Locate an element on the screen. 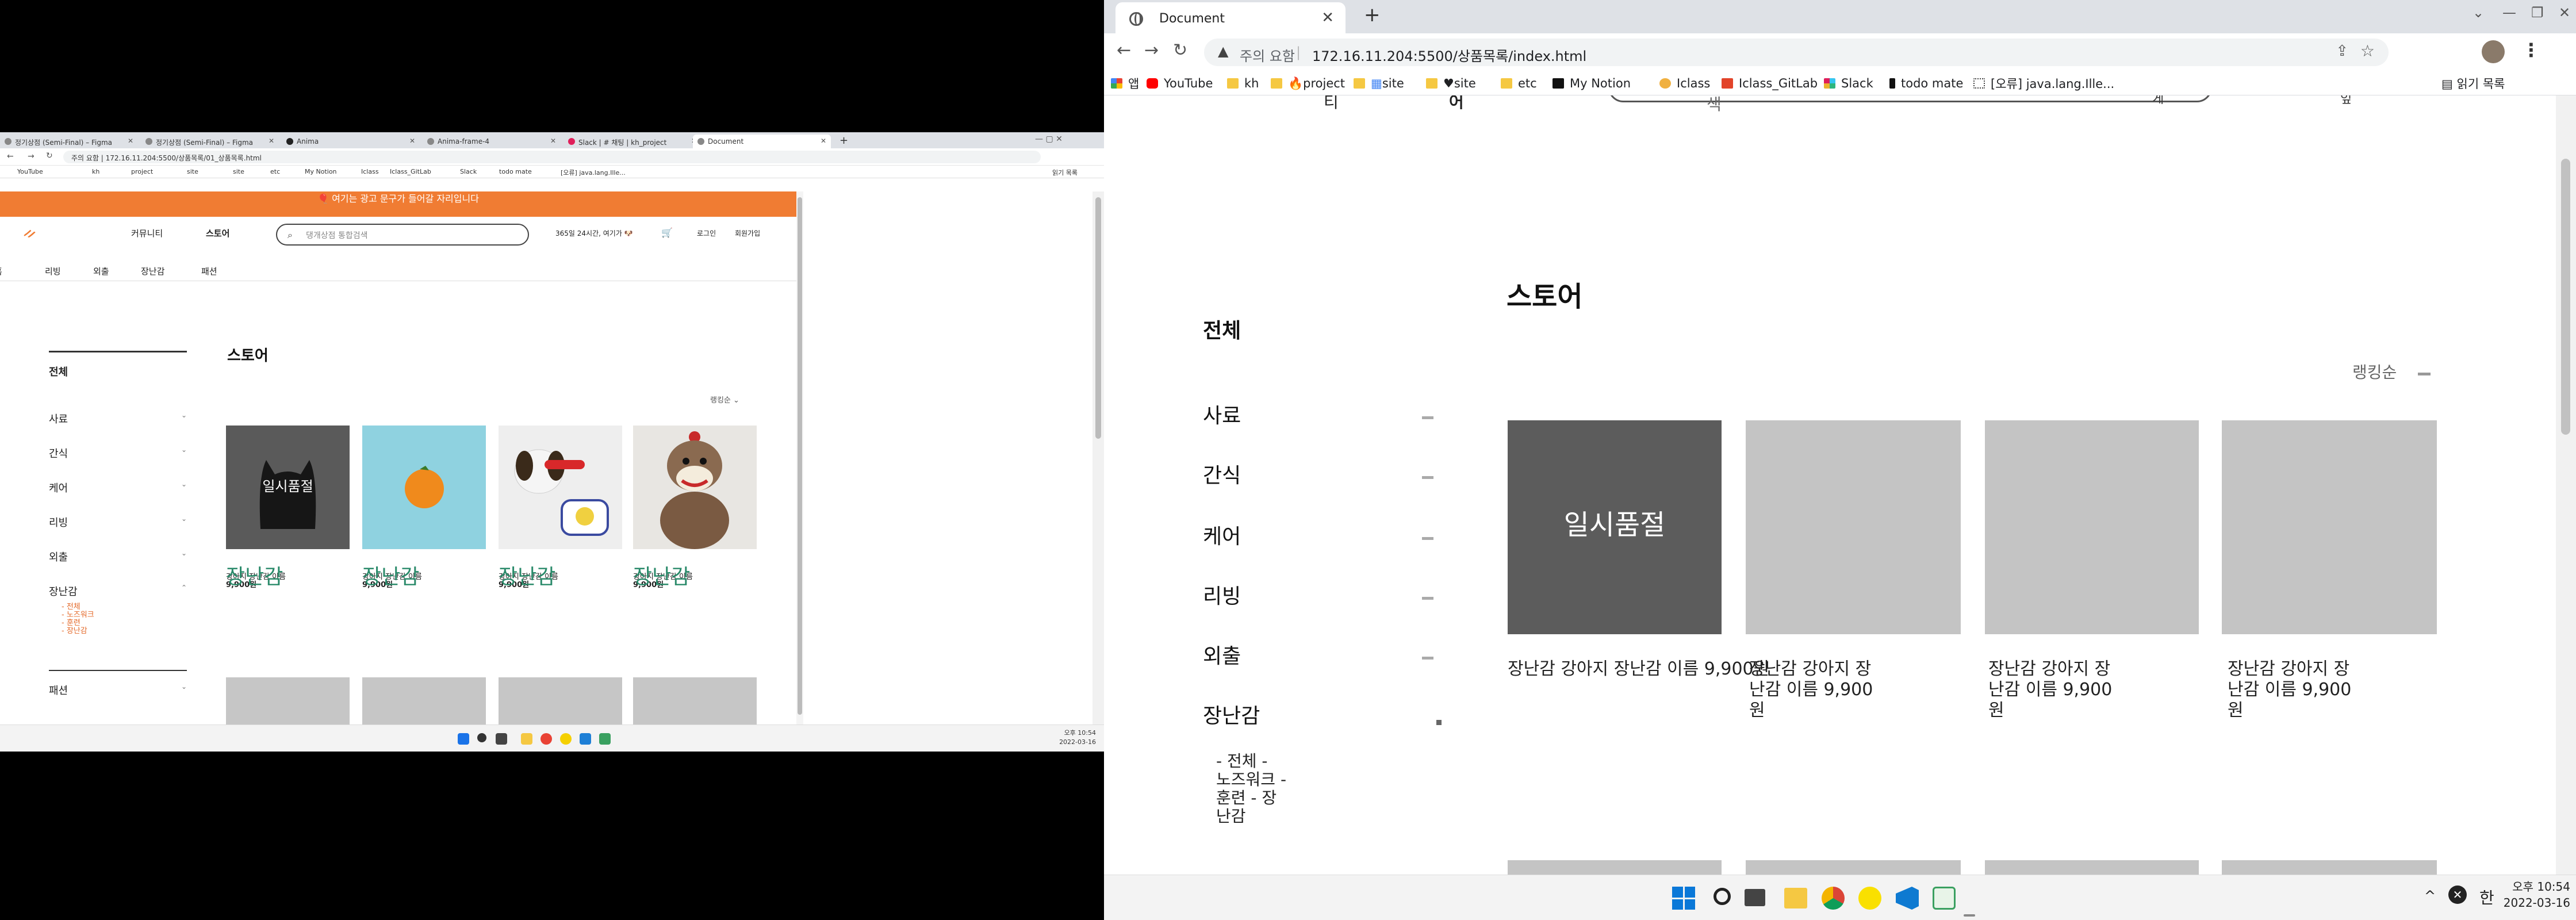 The height and width of the screenshot is (920, 2576). warning-icon: ▲ is located at coordinates (1223, 51).